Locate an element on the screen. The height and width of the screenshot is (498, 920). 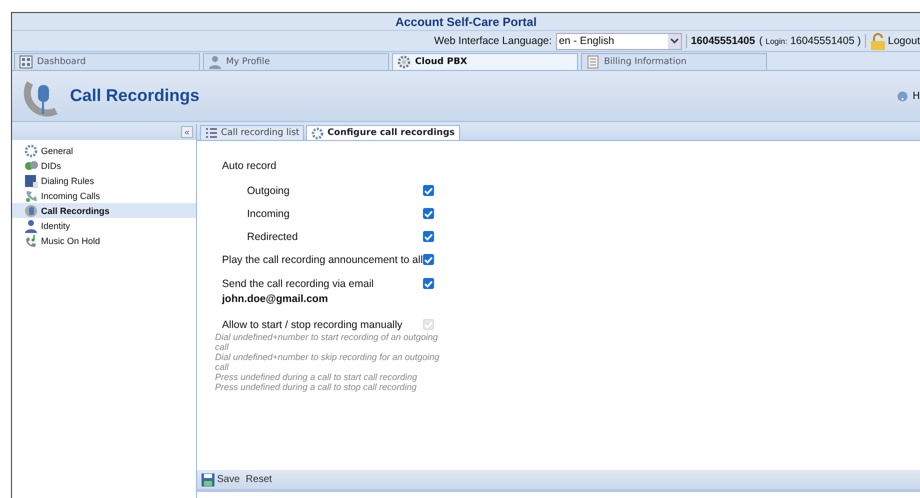
login-info: ( Login: 16045551405 ) is located at coordinates (810, 41).